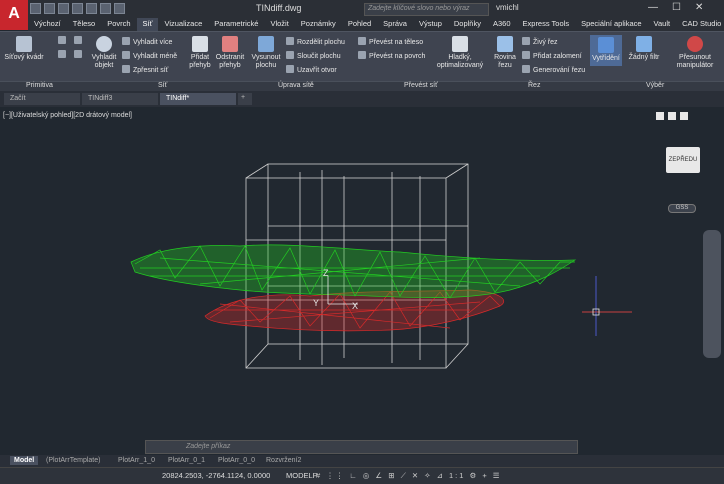 Image resolution: width=724 pixels, height=484 pixels. What do you see at coordinates (682, 208) in the screenshot?
I see `wcs-menu: GSS` at bounding box center [682, 208].